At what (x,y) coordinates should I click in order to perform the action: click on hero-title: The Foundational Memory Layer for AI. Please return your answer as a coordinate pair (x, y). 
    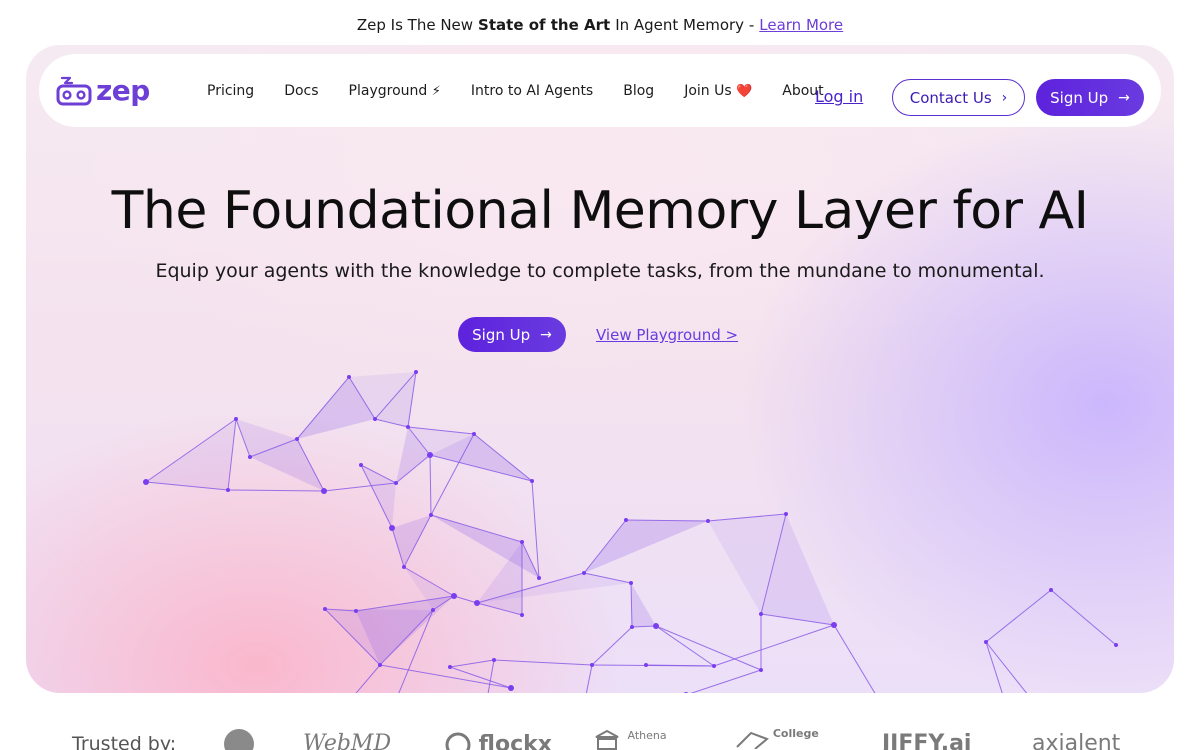
    Looking at the image, I should click on (600, 211).